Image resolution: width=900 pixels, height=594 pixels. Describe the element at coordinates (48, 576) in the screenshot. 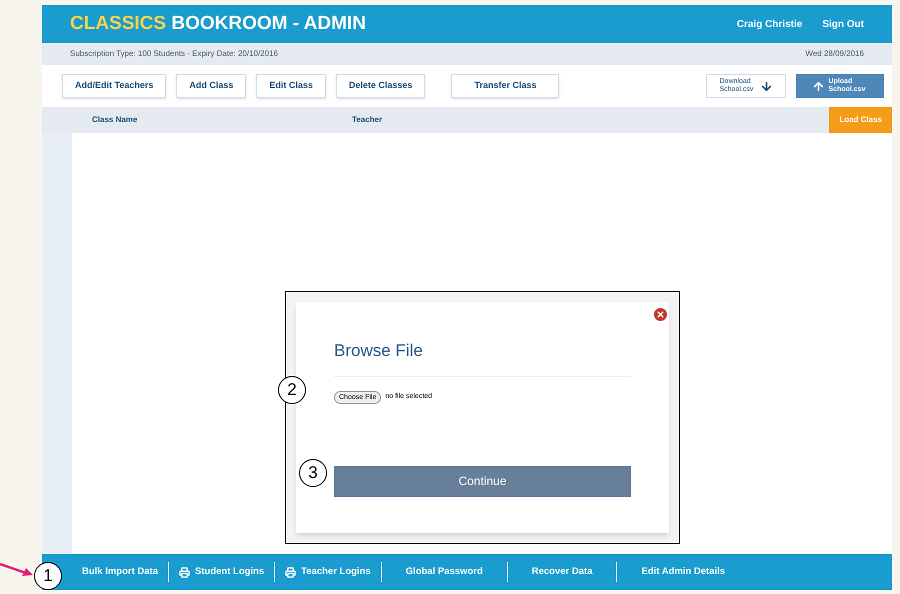

I see `callout-number: 1` at that location.